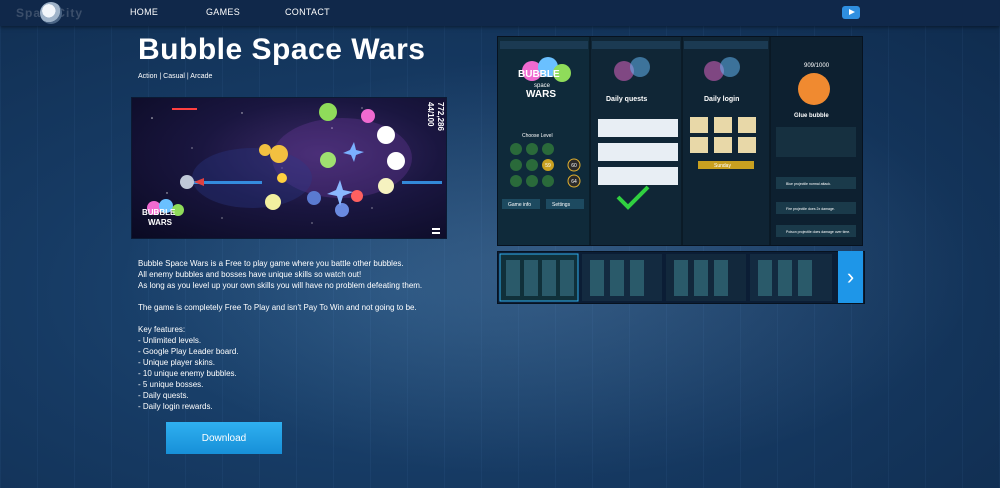 This screenshot has height=488, width=1000. I want to click on game-info-label: Game info, so click(519, 205).